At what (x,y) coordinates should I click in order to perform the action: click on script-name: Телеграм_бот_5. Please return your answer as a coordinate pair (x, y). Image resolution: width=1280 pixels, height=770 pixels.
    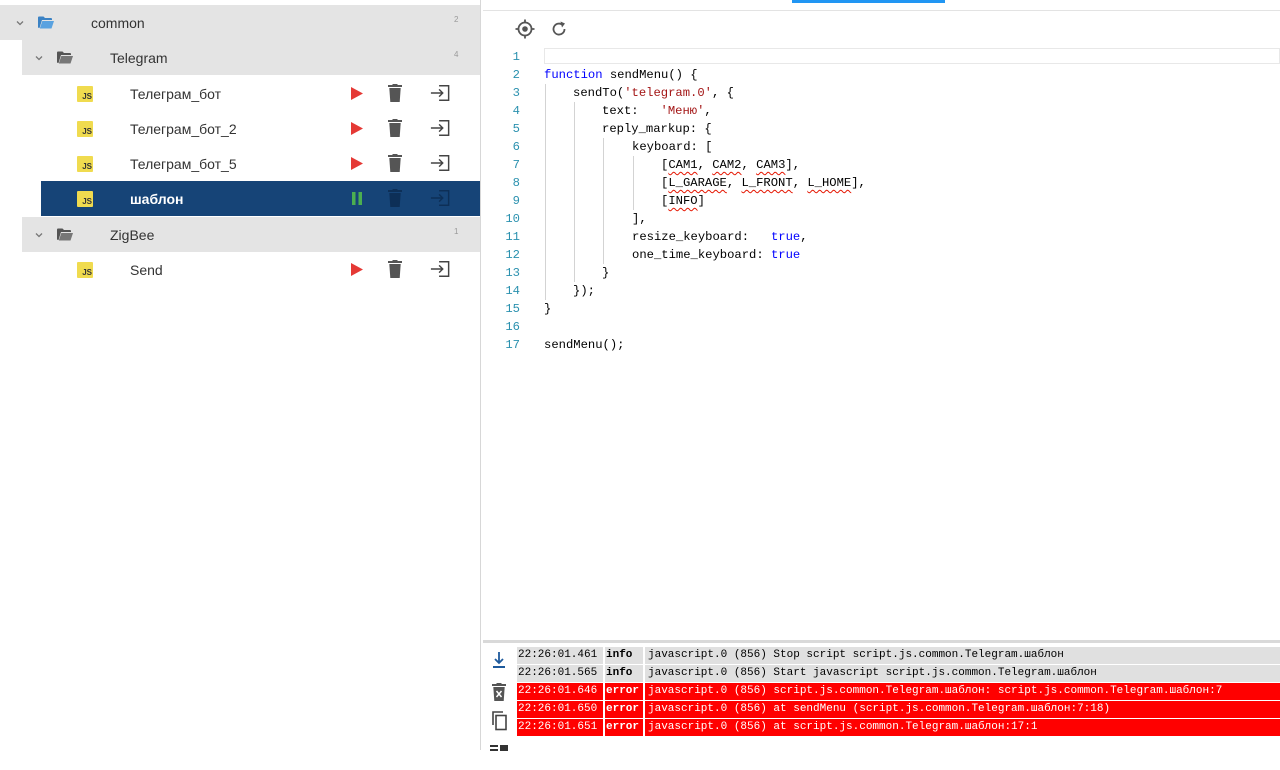
    Looking at the image, I should click on (183, 163).